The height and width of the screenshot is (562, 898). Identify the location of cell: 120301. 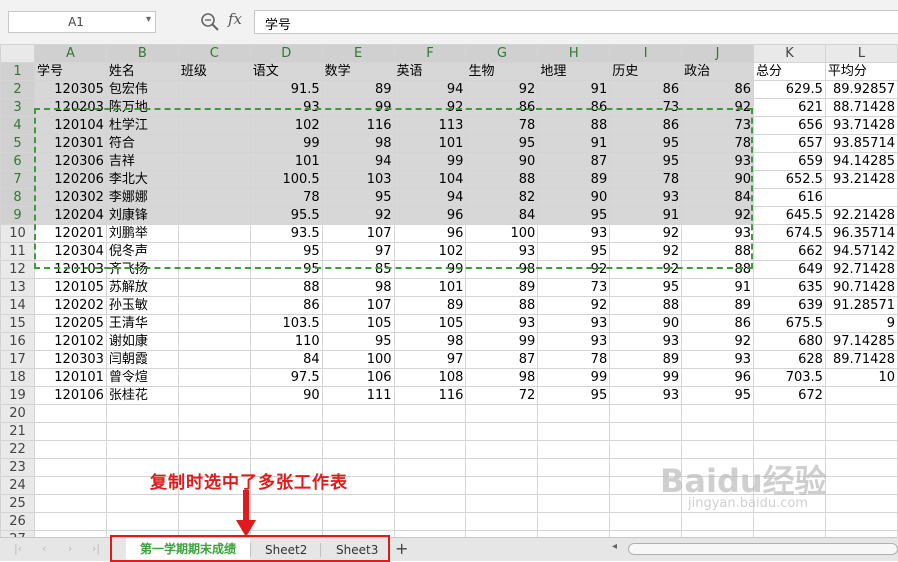
(70, 143).